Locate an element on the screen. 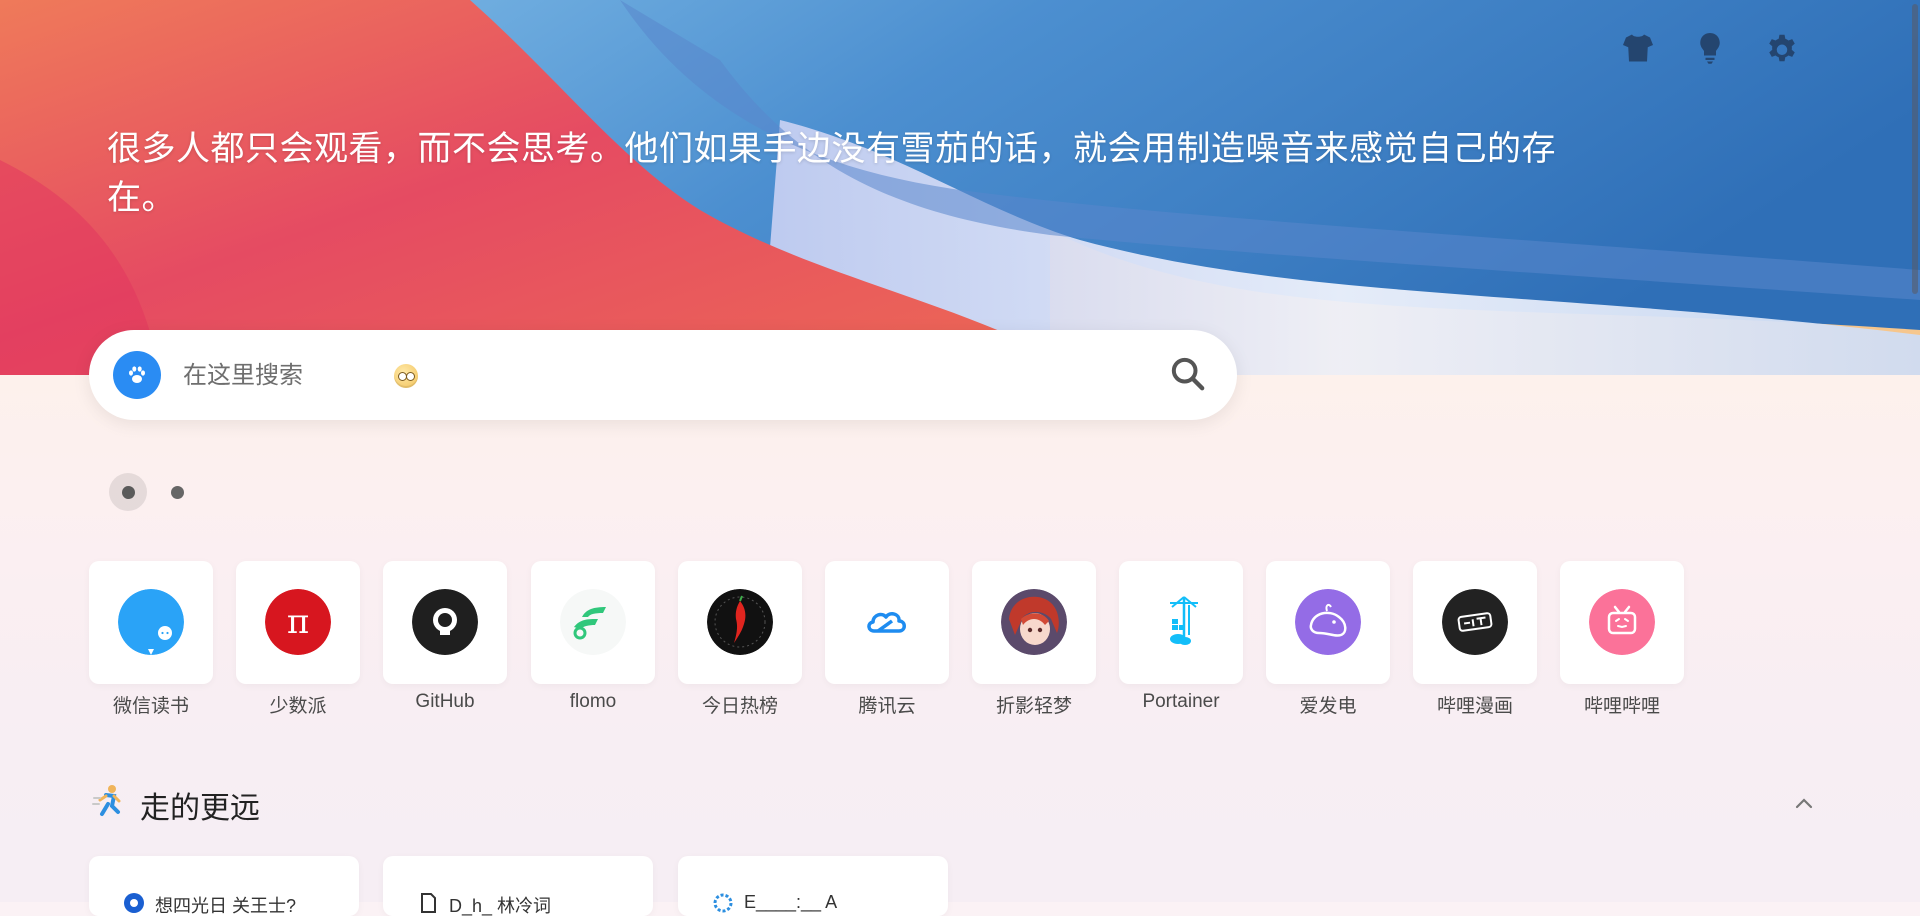 This screenshot has height=916, width=1920. shirt-icon is located at coordinates (1638, 48).